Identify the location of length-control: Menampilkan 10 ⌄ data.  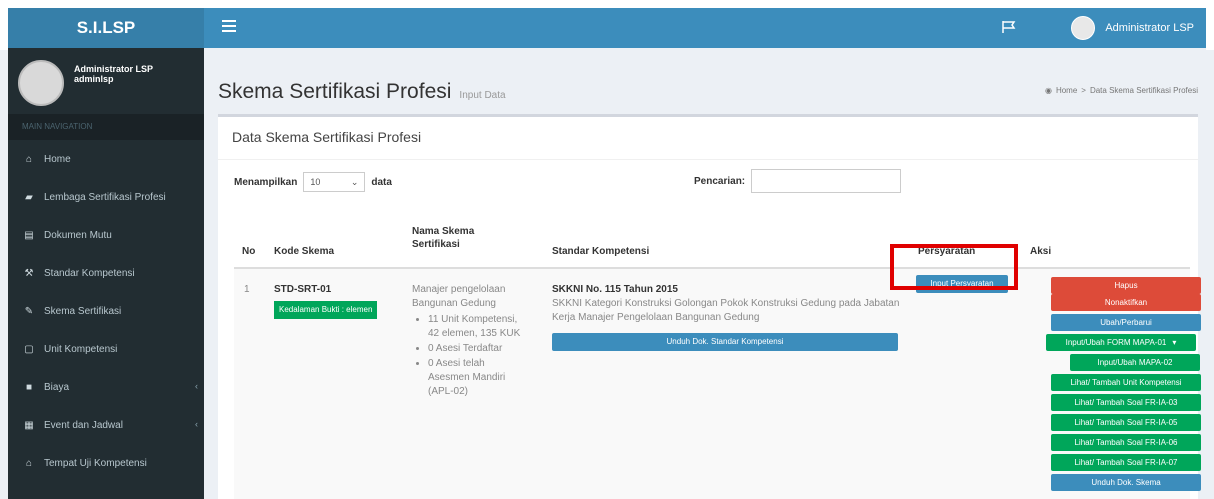
(313, 182).